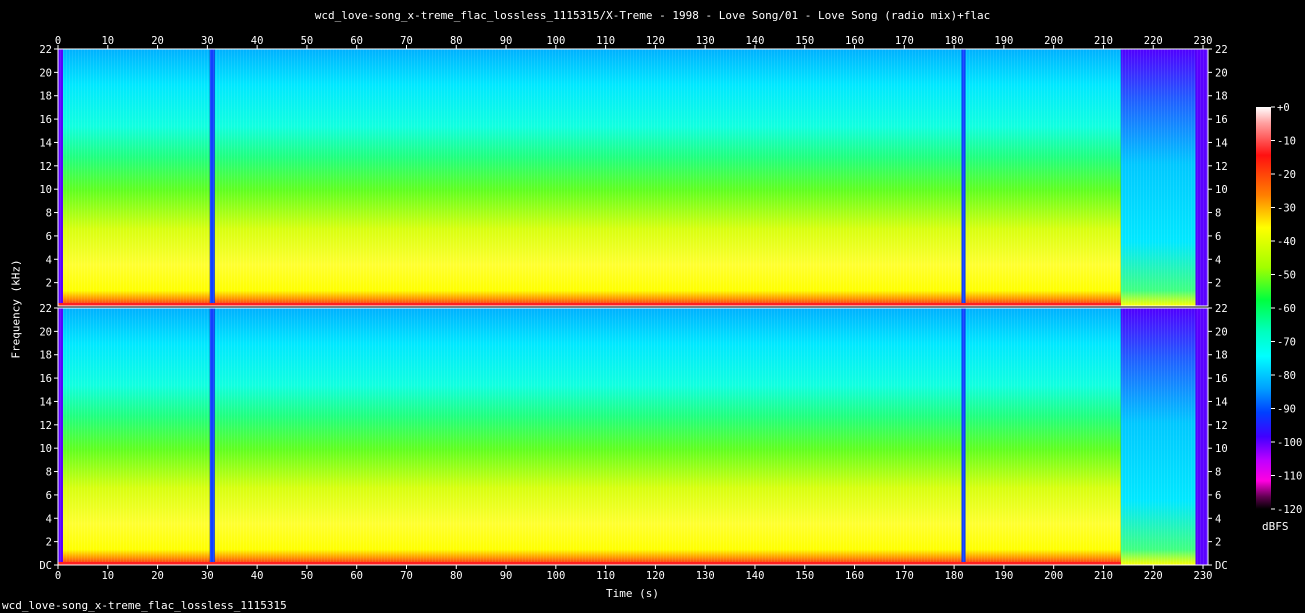 This screenshot has width=1305, height=613. Describe the element at coordinates (307, 576) in the screenshot. I see `x-tick-label-bottom-5: 50` at that location.